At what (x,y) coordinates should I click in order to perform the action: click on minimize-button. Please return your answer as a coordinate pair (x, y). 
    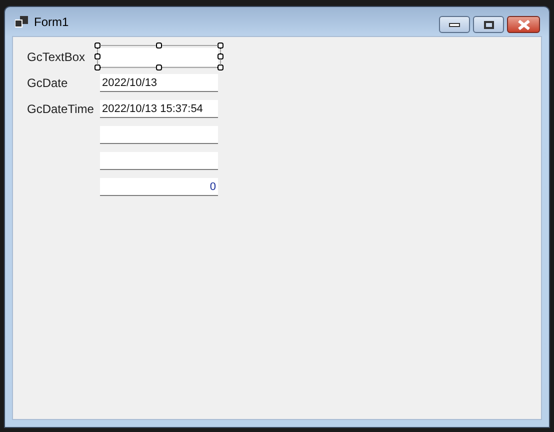
    Looking at the image, I should click on (454, 24).